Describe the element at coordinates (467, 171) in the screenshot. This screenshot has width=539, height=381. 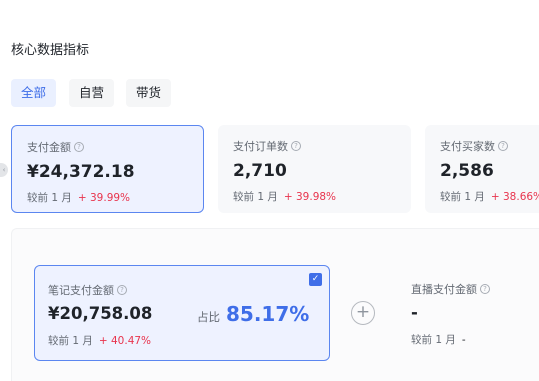
I see `metric-value: 2,586` at that location.